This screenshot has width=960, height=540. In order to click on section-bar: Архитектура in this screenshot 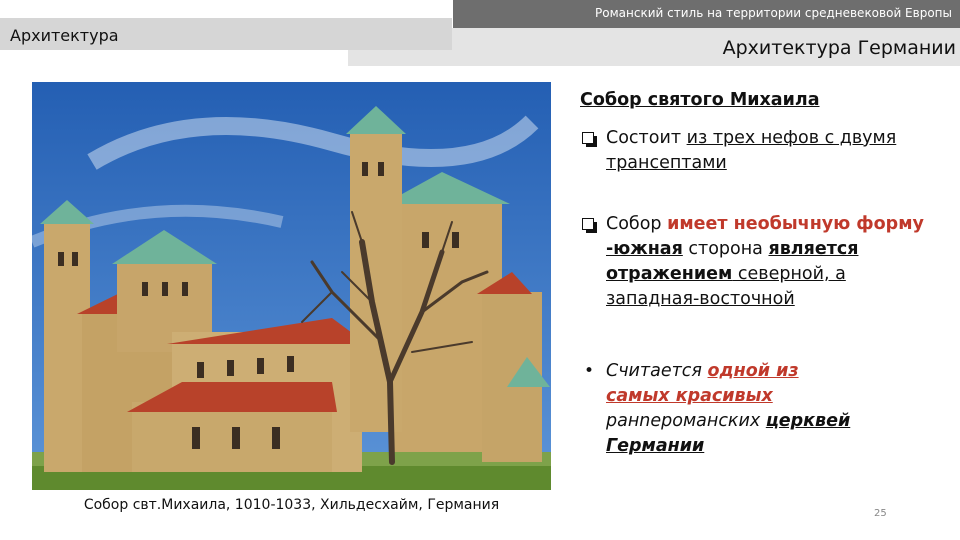, I will do `click(226, 34)`.